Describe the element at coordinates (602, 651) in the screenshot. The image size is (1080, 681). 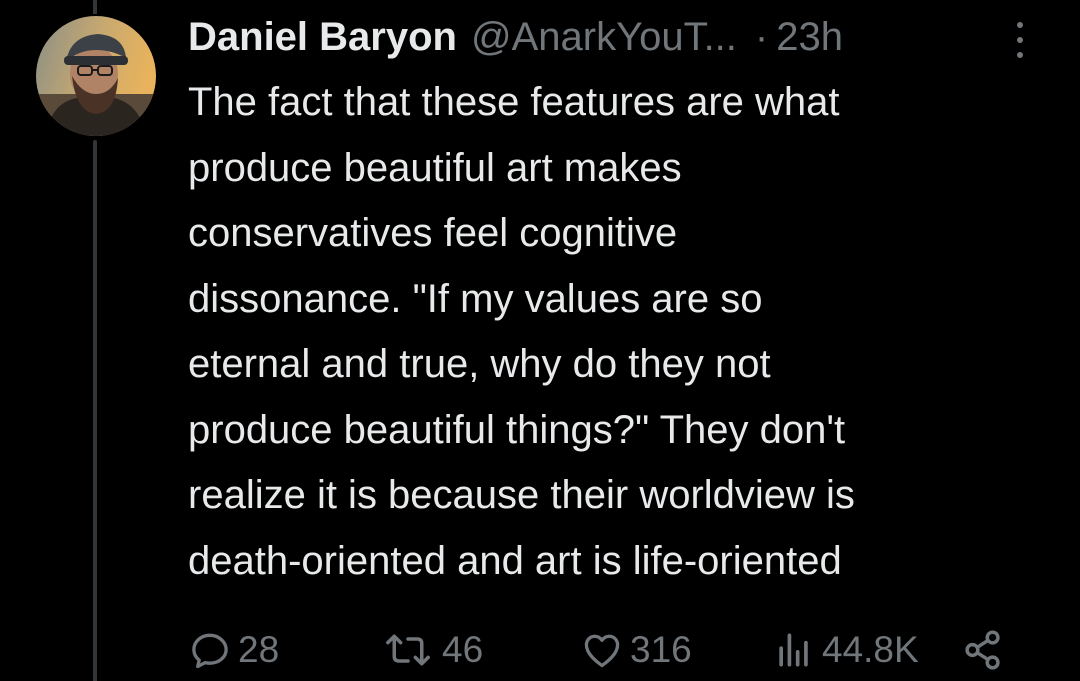
I see `like-icon` at that location.